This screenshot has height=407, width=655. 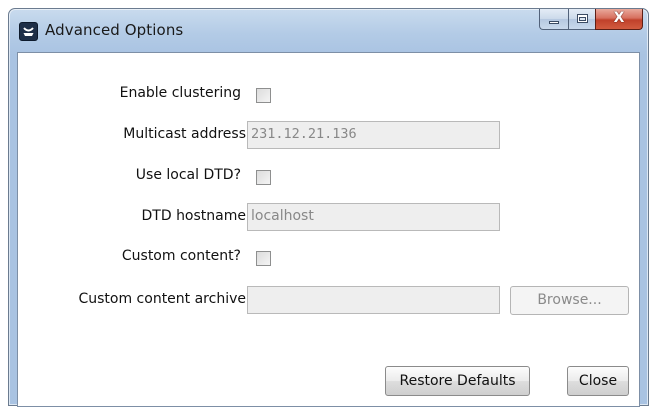 What do you see at coordinates (194, 216) in the screenshot?
I see `dtd-hostname-label: DTD hostname` at bounding box center [194, 216].